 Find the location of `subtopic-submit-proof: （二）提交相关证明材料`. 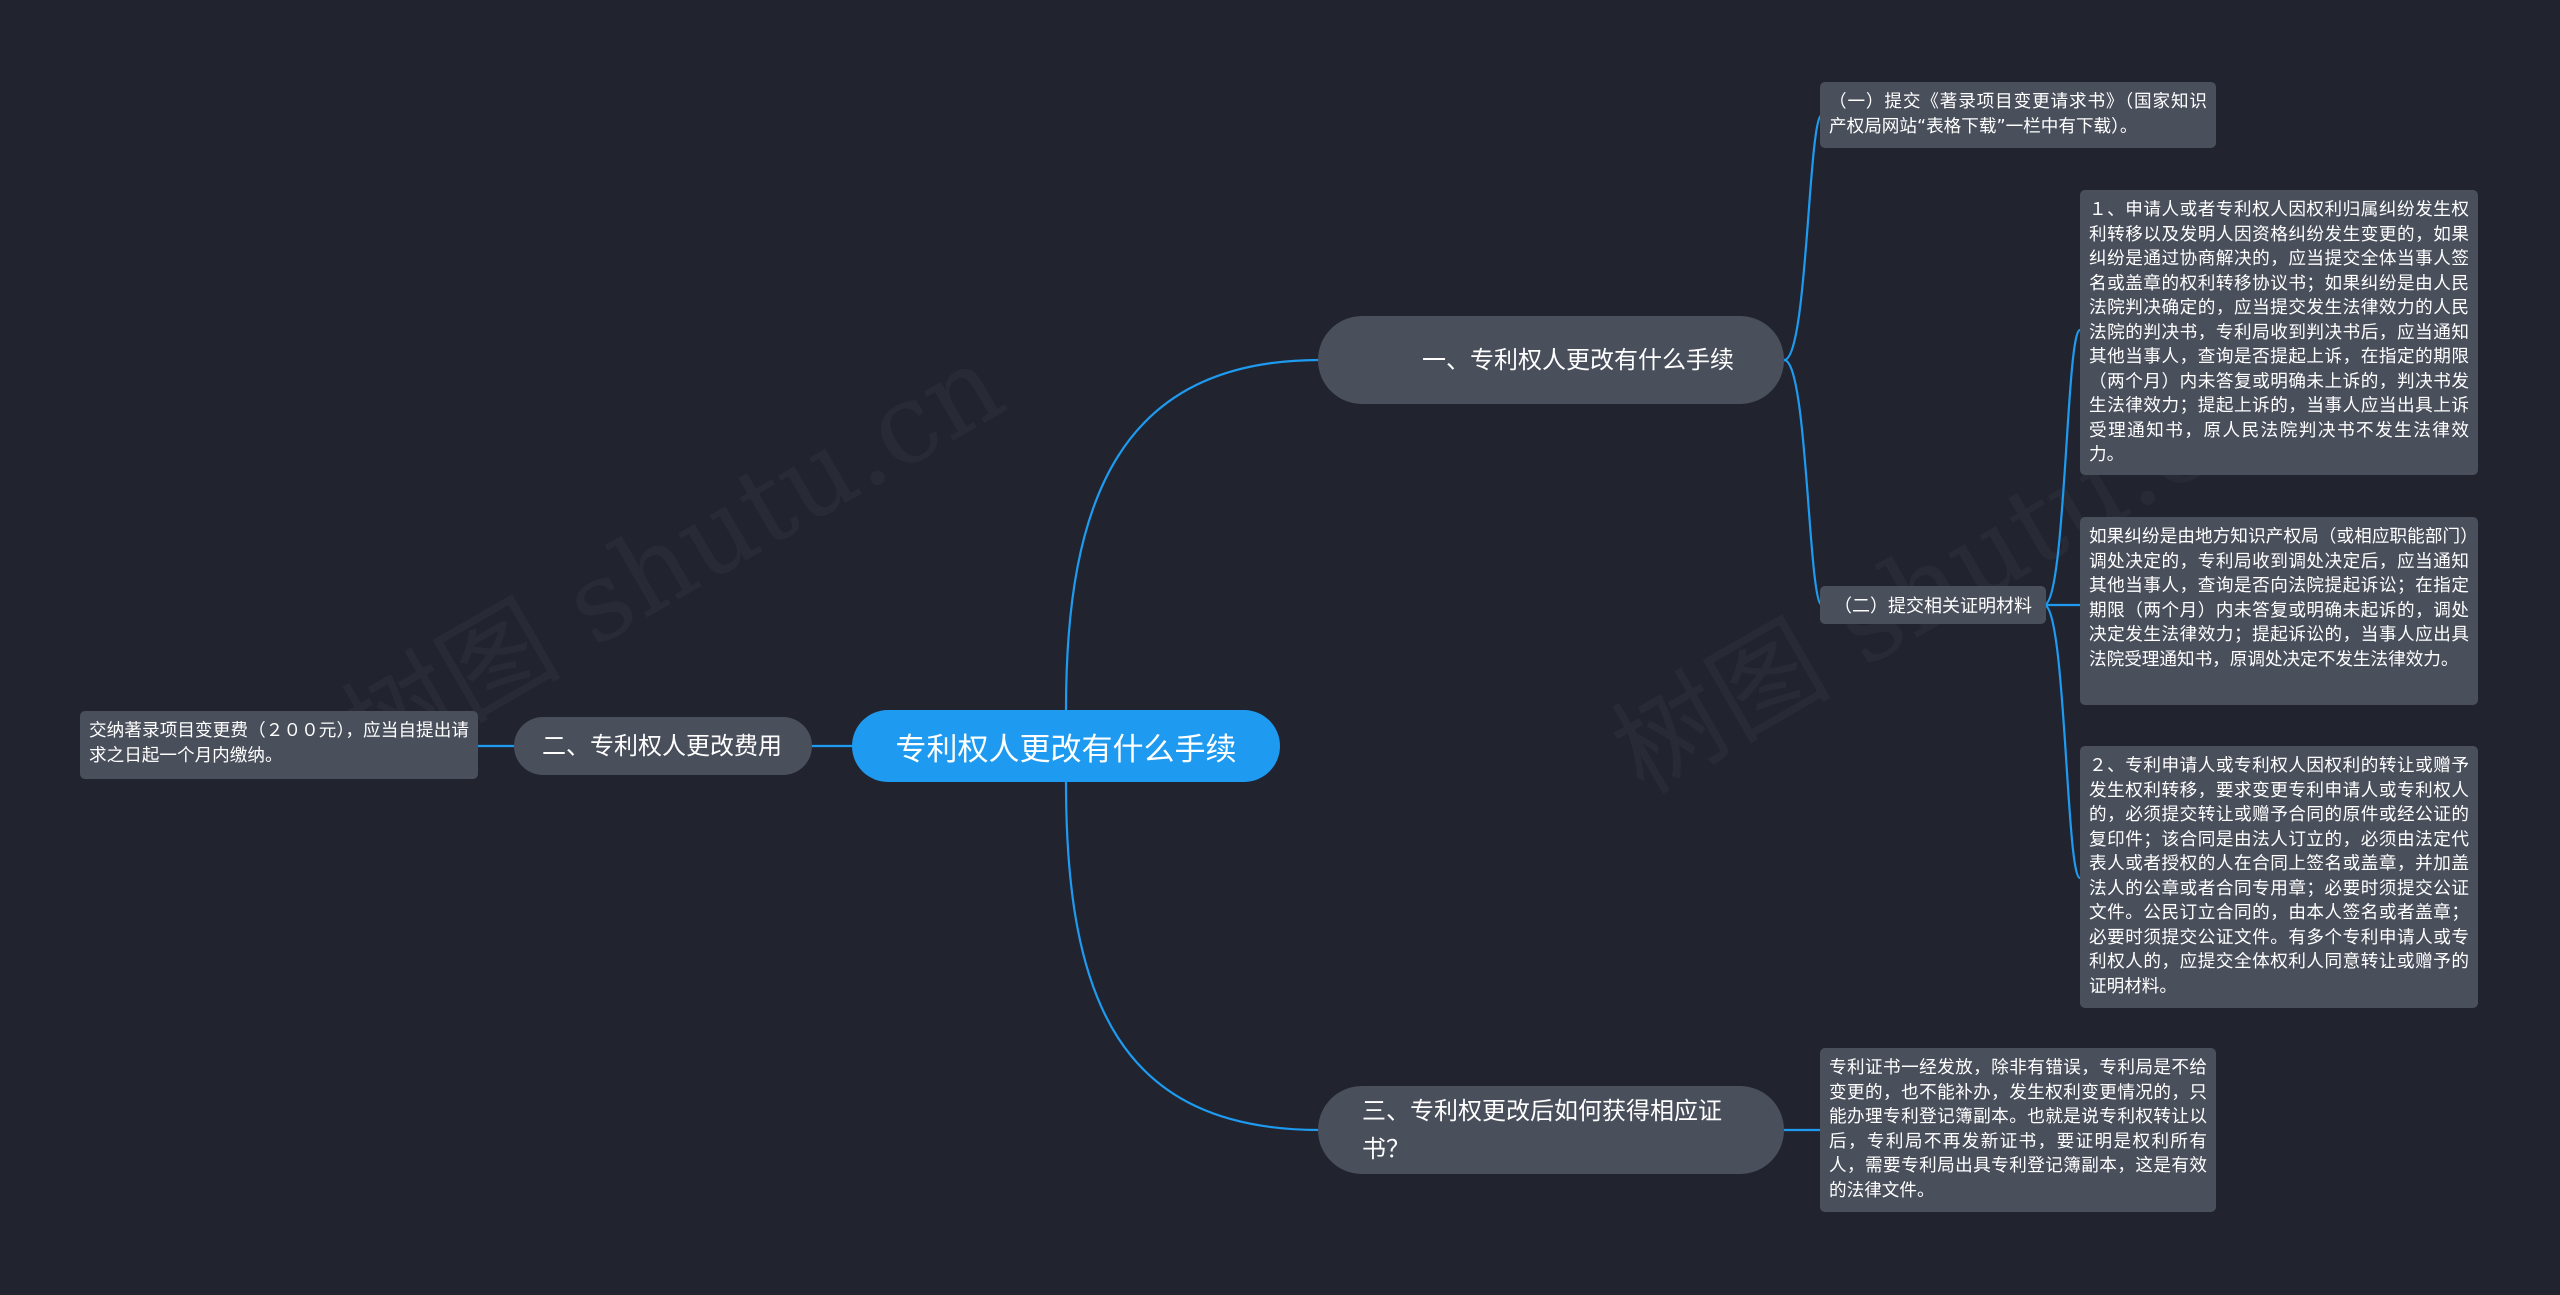

subtopic-submit-proof: （二）提交相关证明材料 is located at coordinates (1933, 605).